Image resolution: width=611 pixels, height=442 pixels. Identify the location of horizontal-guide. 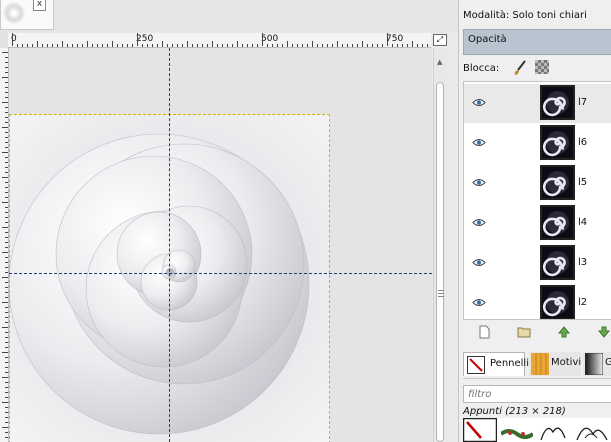
(220, 273).